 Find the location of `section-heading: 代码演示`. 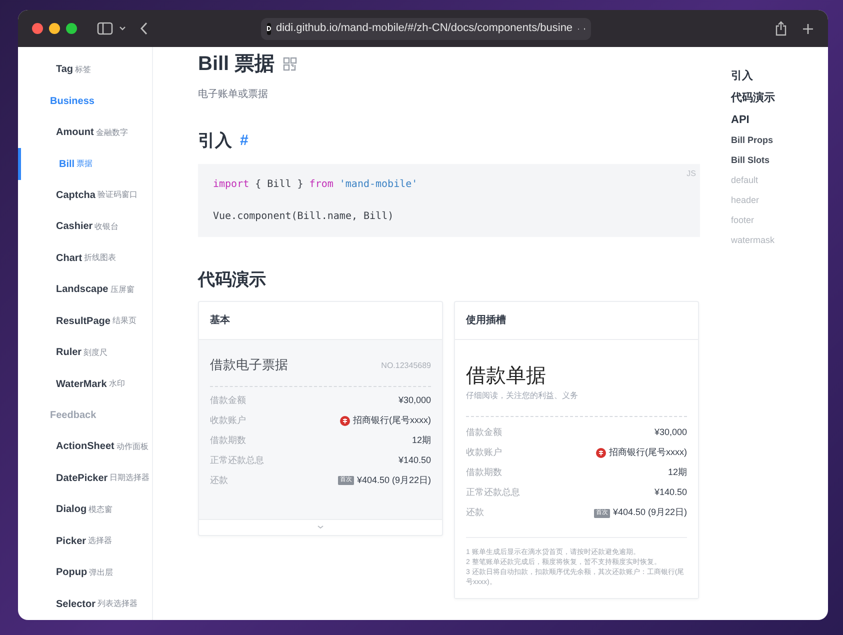

section-heading: 代码演示 is located at coordinates (232, 279).